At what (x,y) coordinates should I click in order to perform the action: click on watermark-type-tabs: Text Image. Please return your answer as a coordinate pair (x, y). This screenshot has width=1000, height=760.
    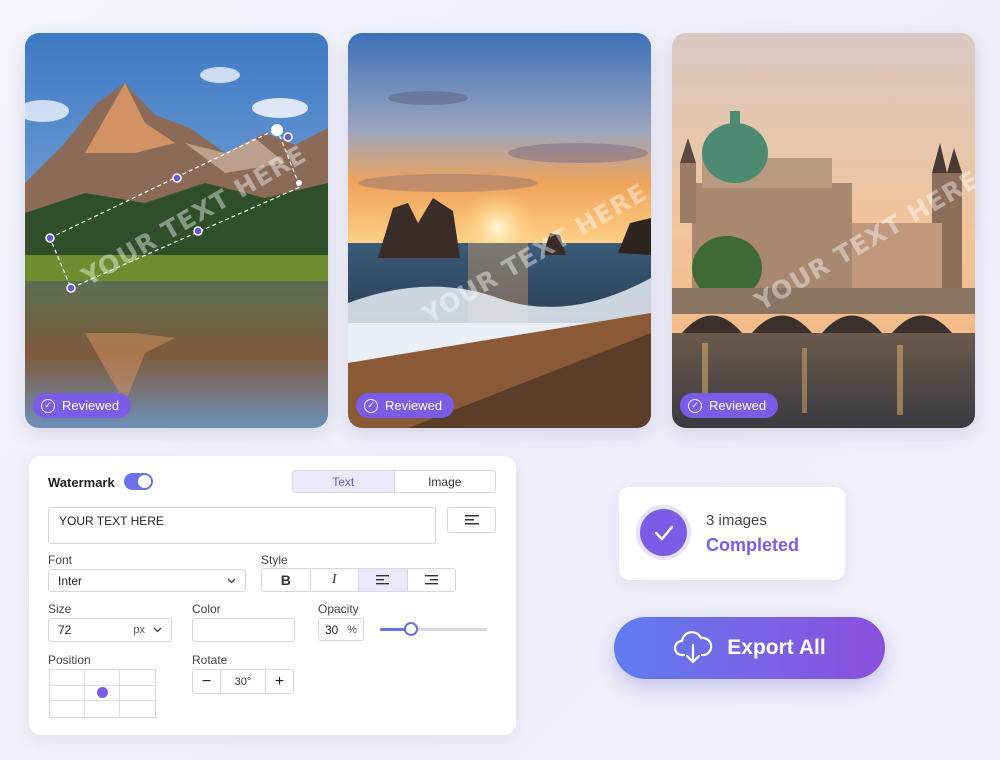
    Looking at the image, I should click on (394, 481).